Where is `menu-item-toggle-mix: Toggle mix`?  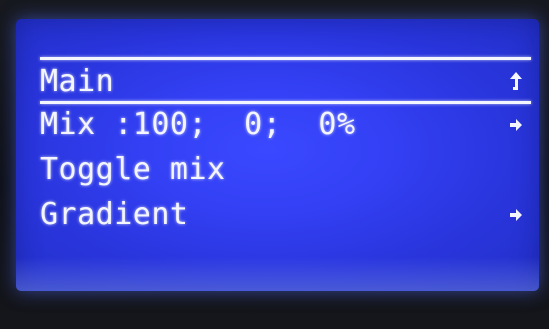
menu-item-toggle-mix: Toggle mix is located at coordinates (285, 170).